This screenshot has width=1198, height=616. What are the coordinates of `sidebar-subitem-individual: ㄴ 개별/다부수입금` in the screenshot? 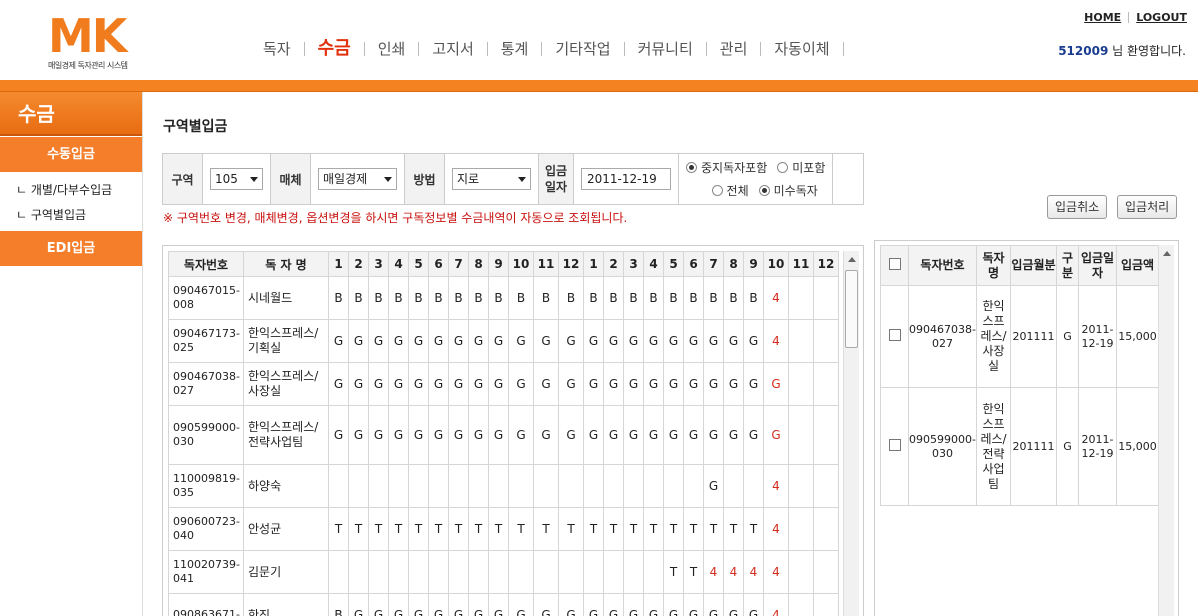 It's located at (71, 190).